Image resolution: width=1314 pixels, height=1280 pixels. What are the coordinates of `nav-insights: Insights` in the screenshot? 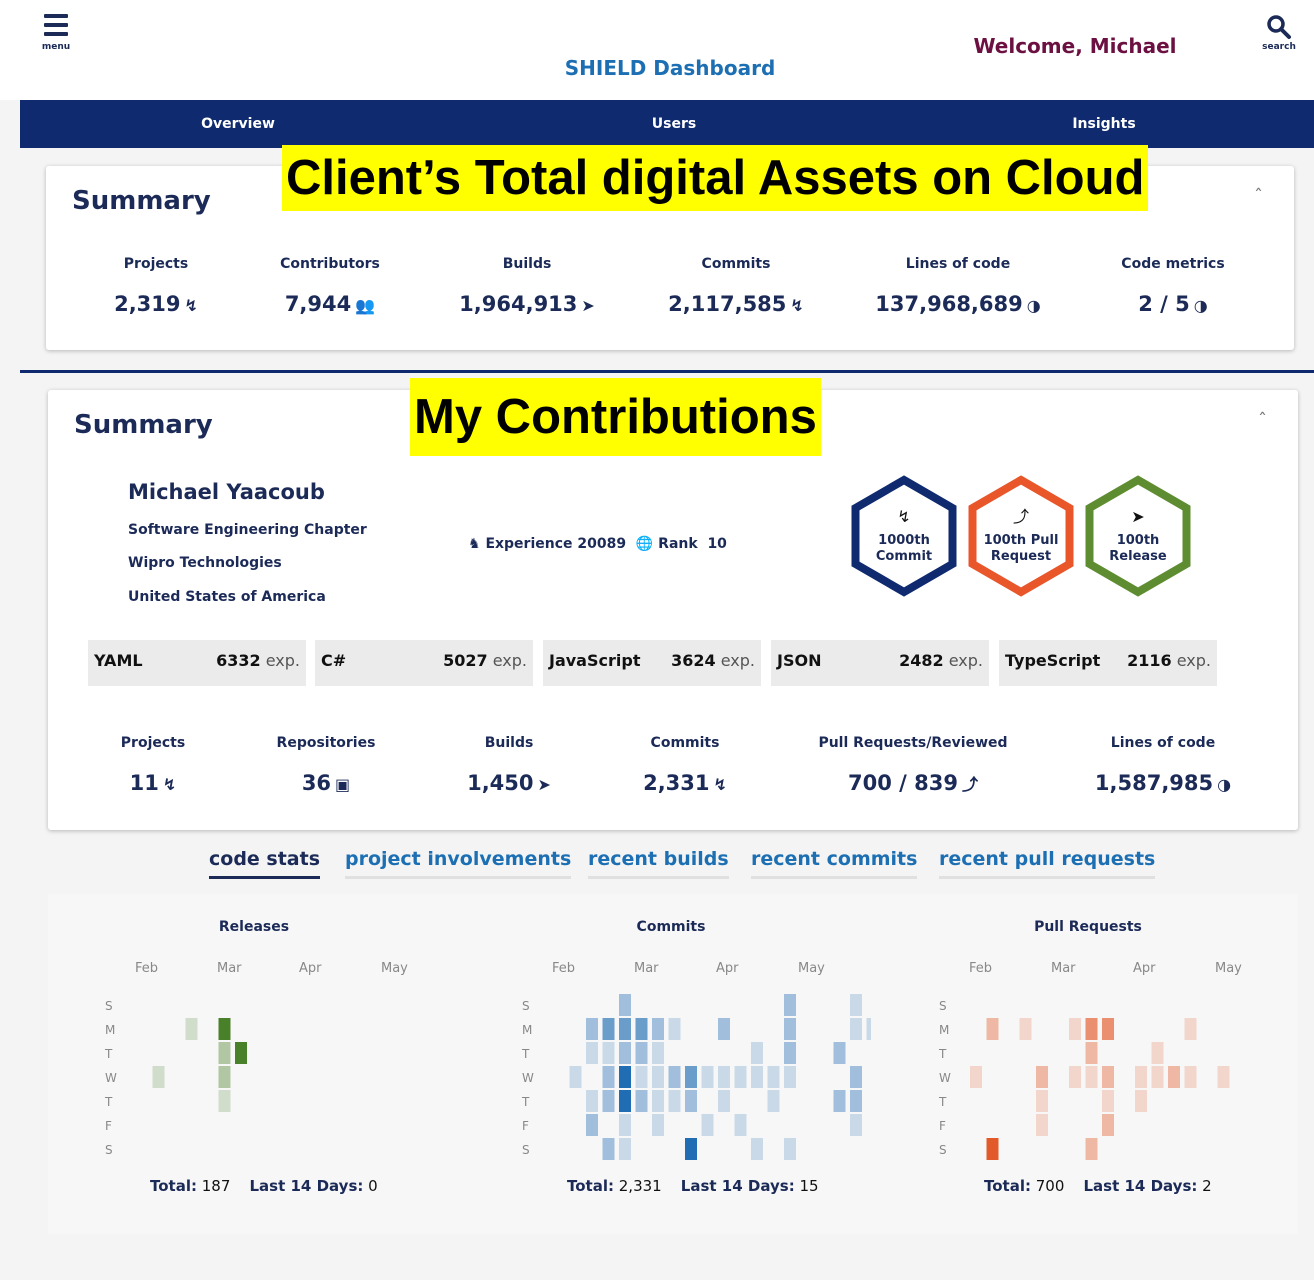 It's located at (1104, 124).